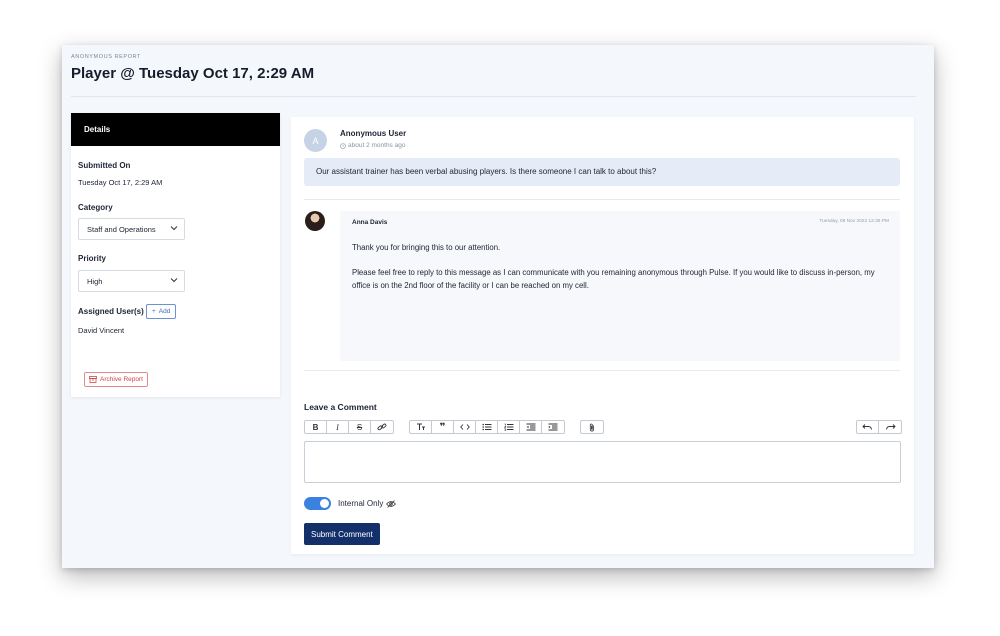 The image size is (1000, 636). What do you see at coordinates (421, 427) in the screenshot?
I see `heading-icon` at bounding box center [421, 427].